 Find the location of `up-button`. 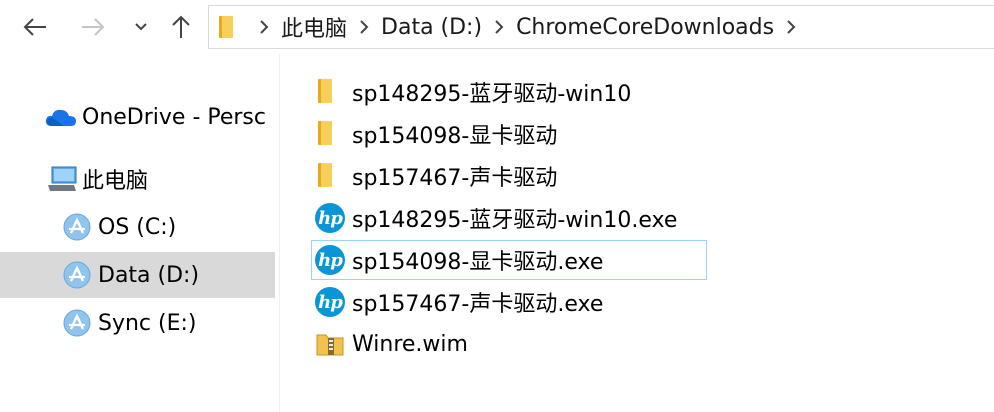

up-button is located at coordinates (181, 27).